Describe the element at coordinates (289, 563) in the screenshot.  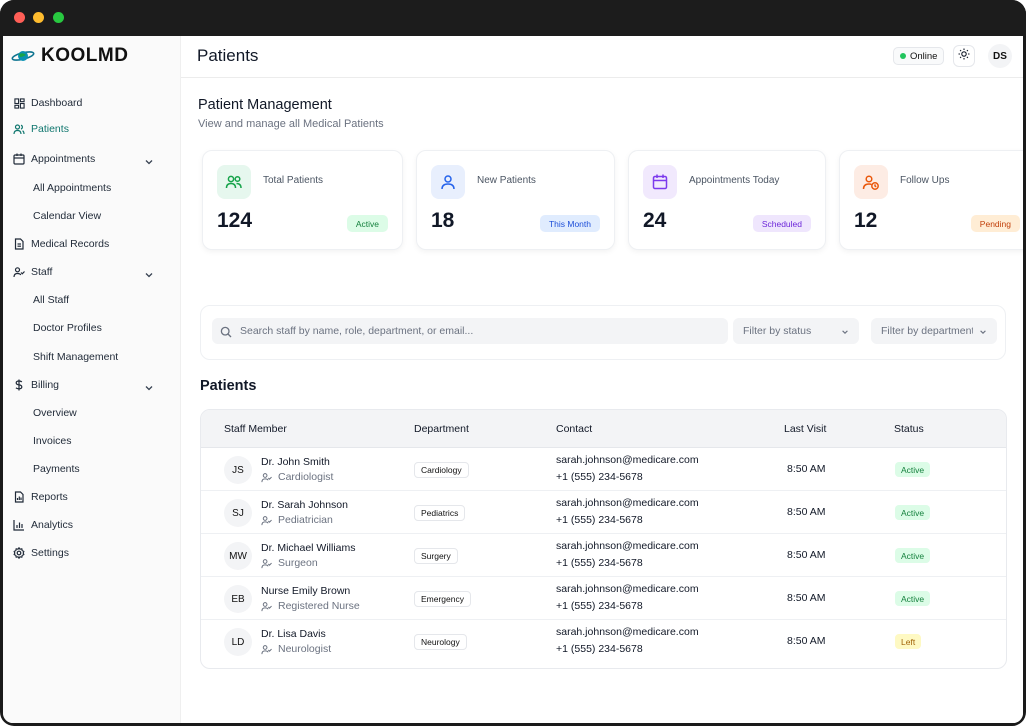
I see `staff-role: Surgeon` at that location.